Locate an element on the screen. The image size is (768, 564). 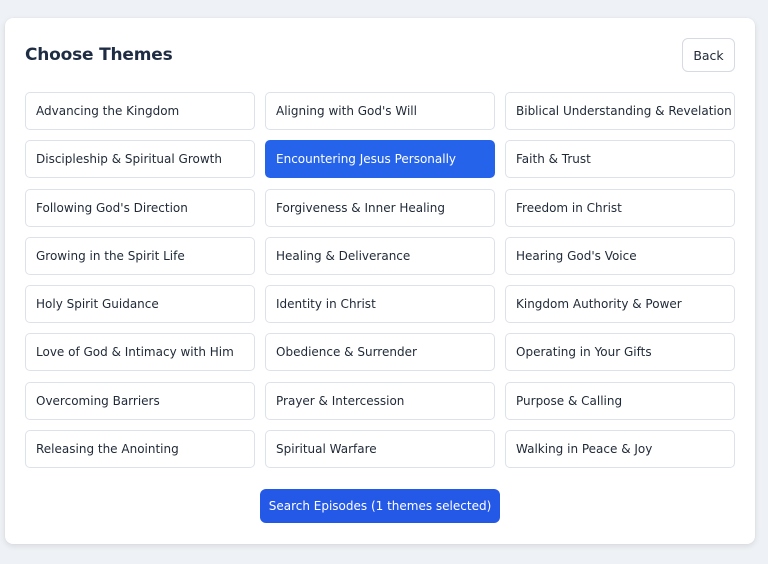
theme-option: Love of God & Intimacy with Him is located at coordinates (140, 352).